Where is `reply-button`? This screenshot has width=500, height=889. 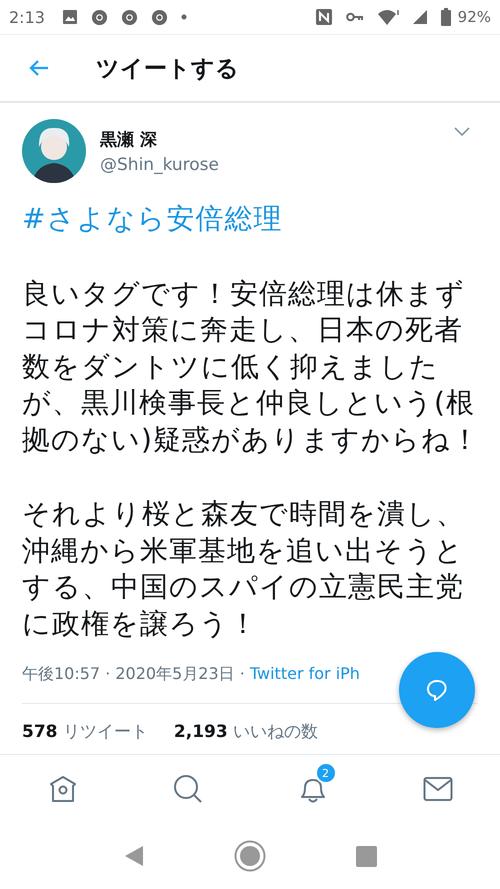
reply-button is located at coordinates (437, 690).